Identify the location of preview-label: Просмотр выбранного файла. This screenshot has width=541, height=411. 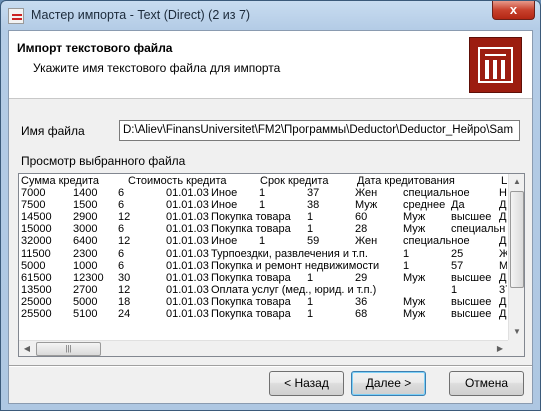
(103, 161).